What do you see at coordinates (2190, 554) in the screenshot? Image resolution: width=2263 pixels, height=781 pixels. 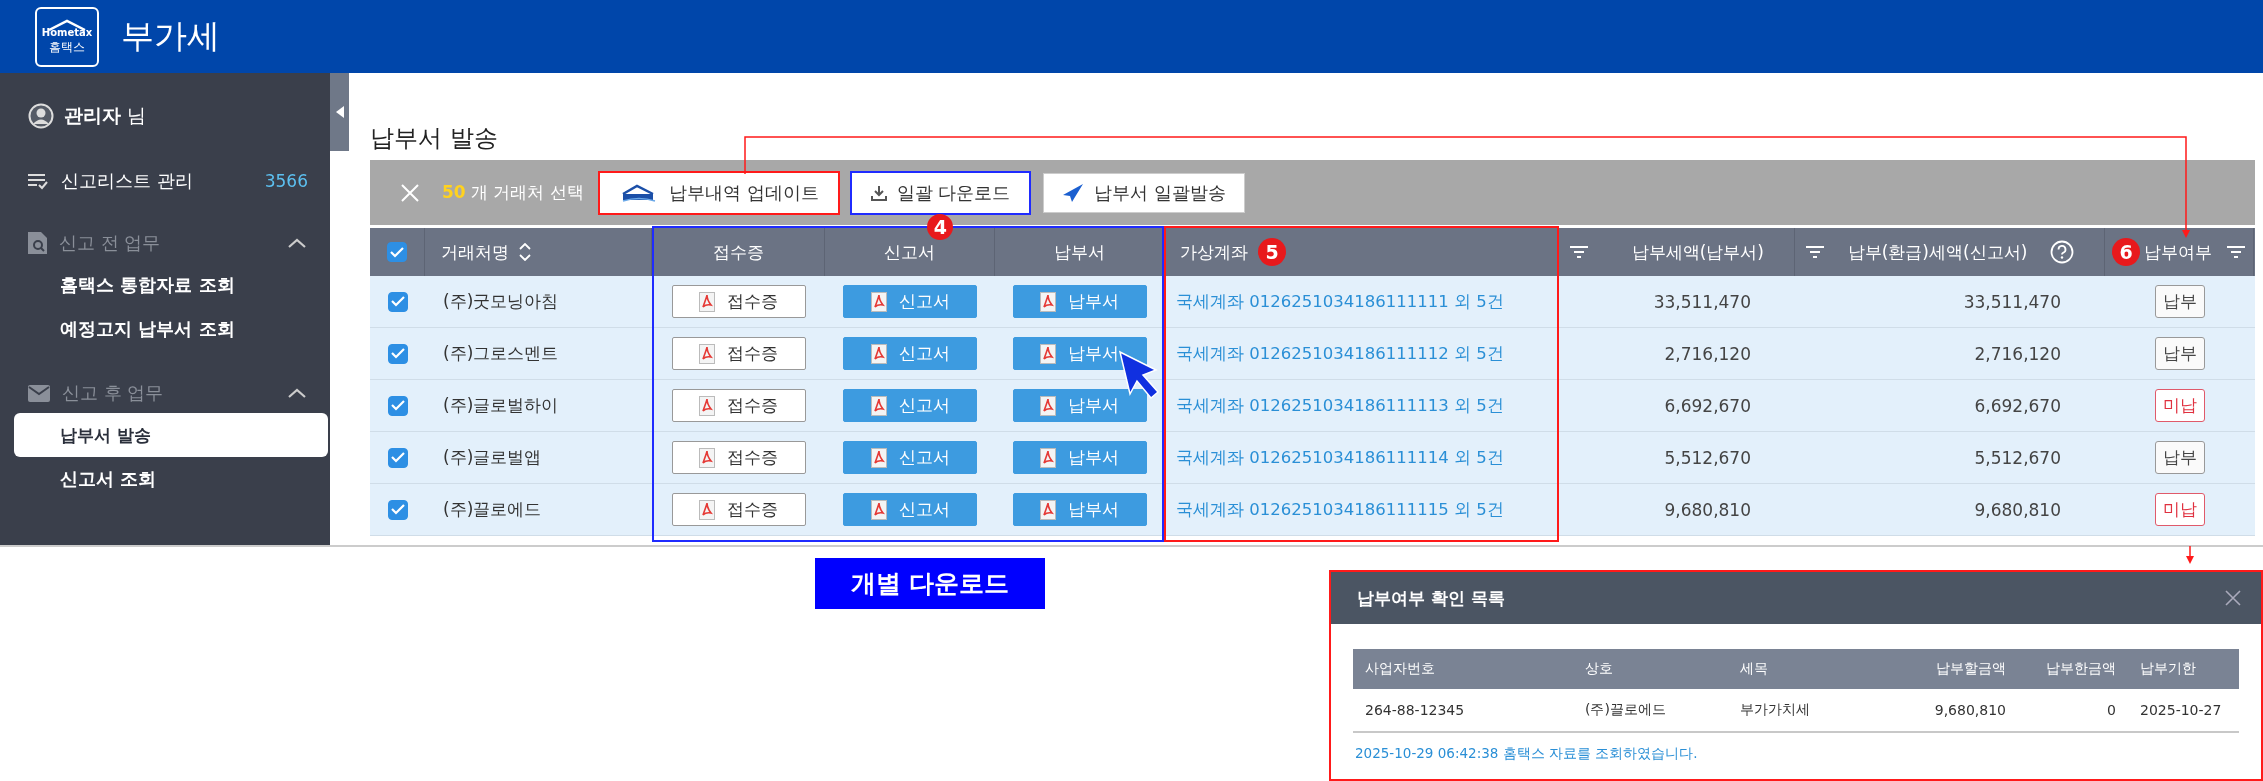 I see `leader-line` at bounding box center [2190, 554].